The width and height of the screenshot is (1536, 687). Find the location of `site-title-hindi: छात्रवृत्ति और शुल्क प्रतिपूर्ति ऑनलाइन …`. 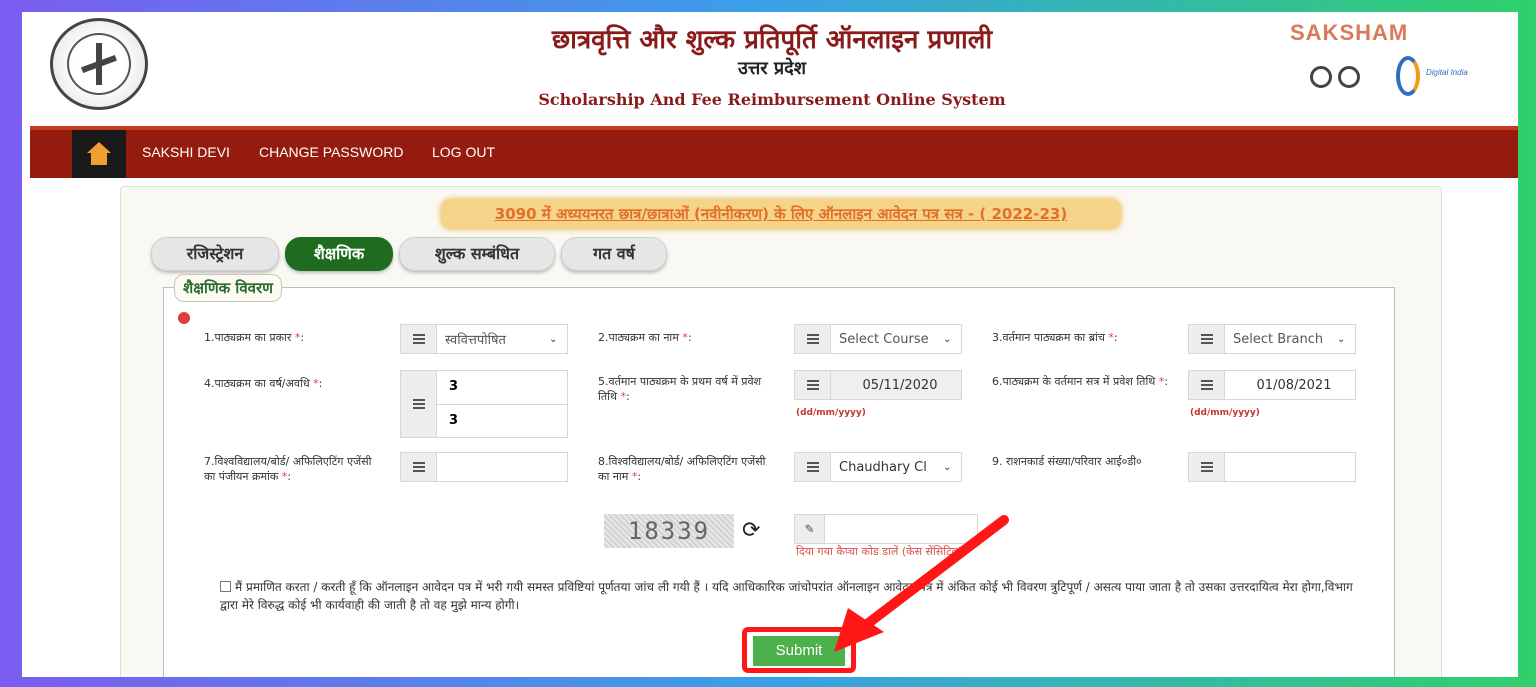

site-title-hindi: छात्रवृत्ति और शुल्क प्रतिपूर्ति ऑनलाइन … is located at coordinates (772, 40).